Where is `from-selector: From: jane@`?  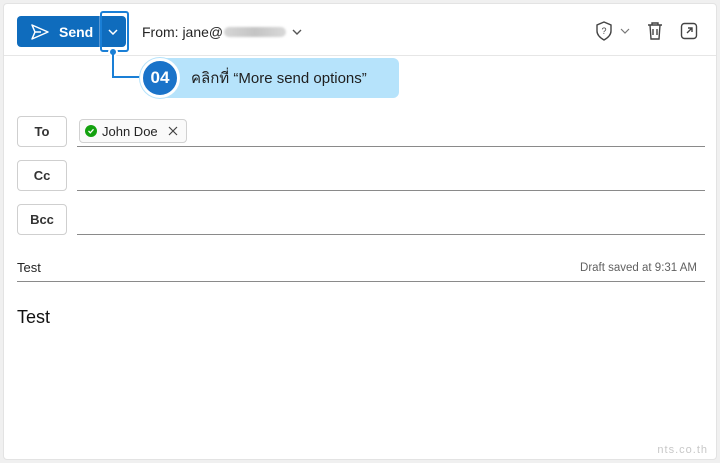
from-selector: From: jane@ is located at coordinates (223, 32).